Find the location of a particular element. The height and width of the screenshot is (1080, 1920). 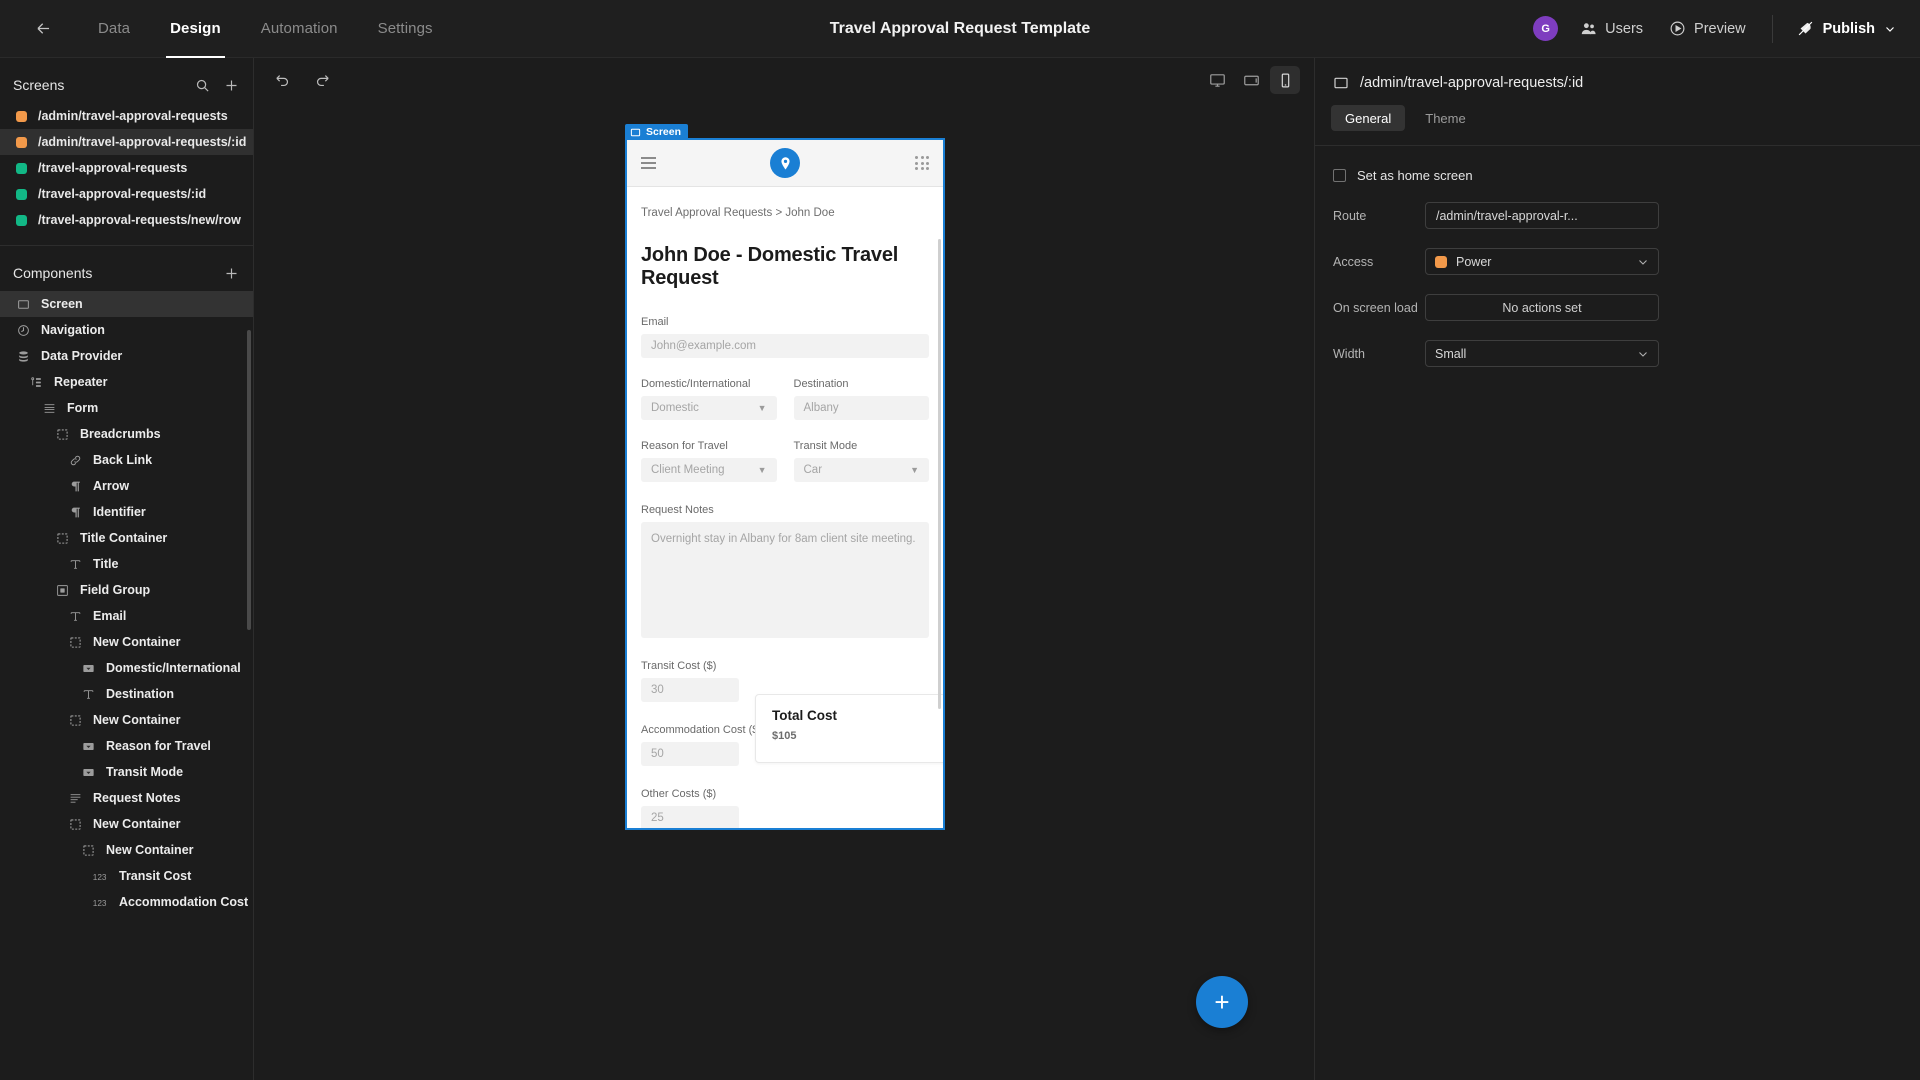

component-tree-item: Email is located at coordinates (126, 616).